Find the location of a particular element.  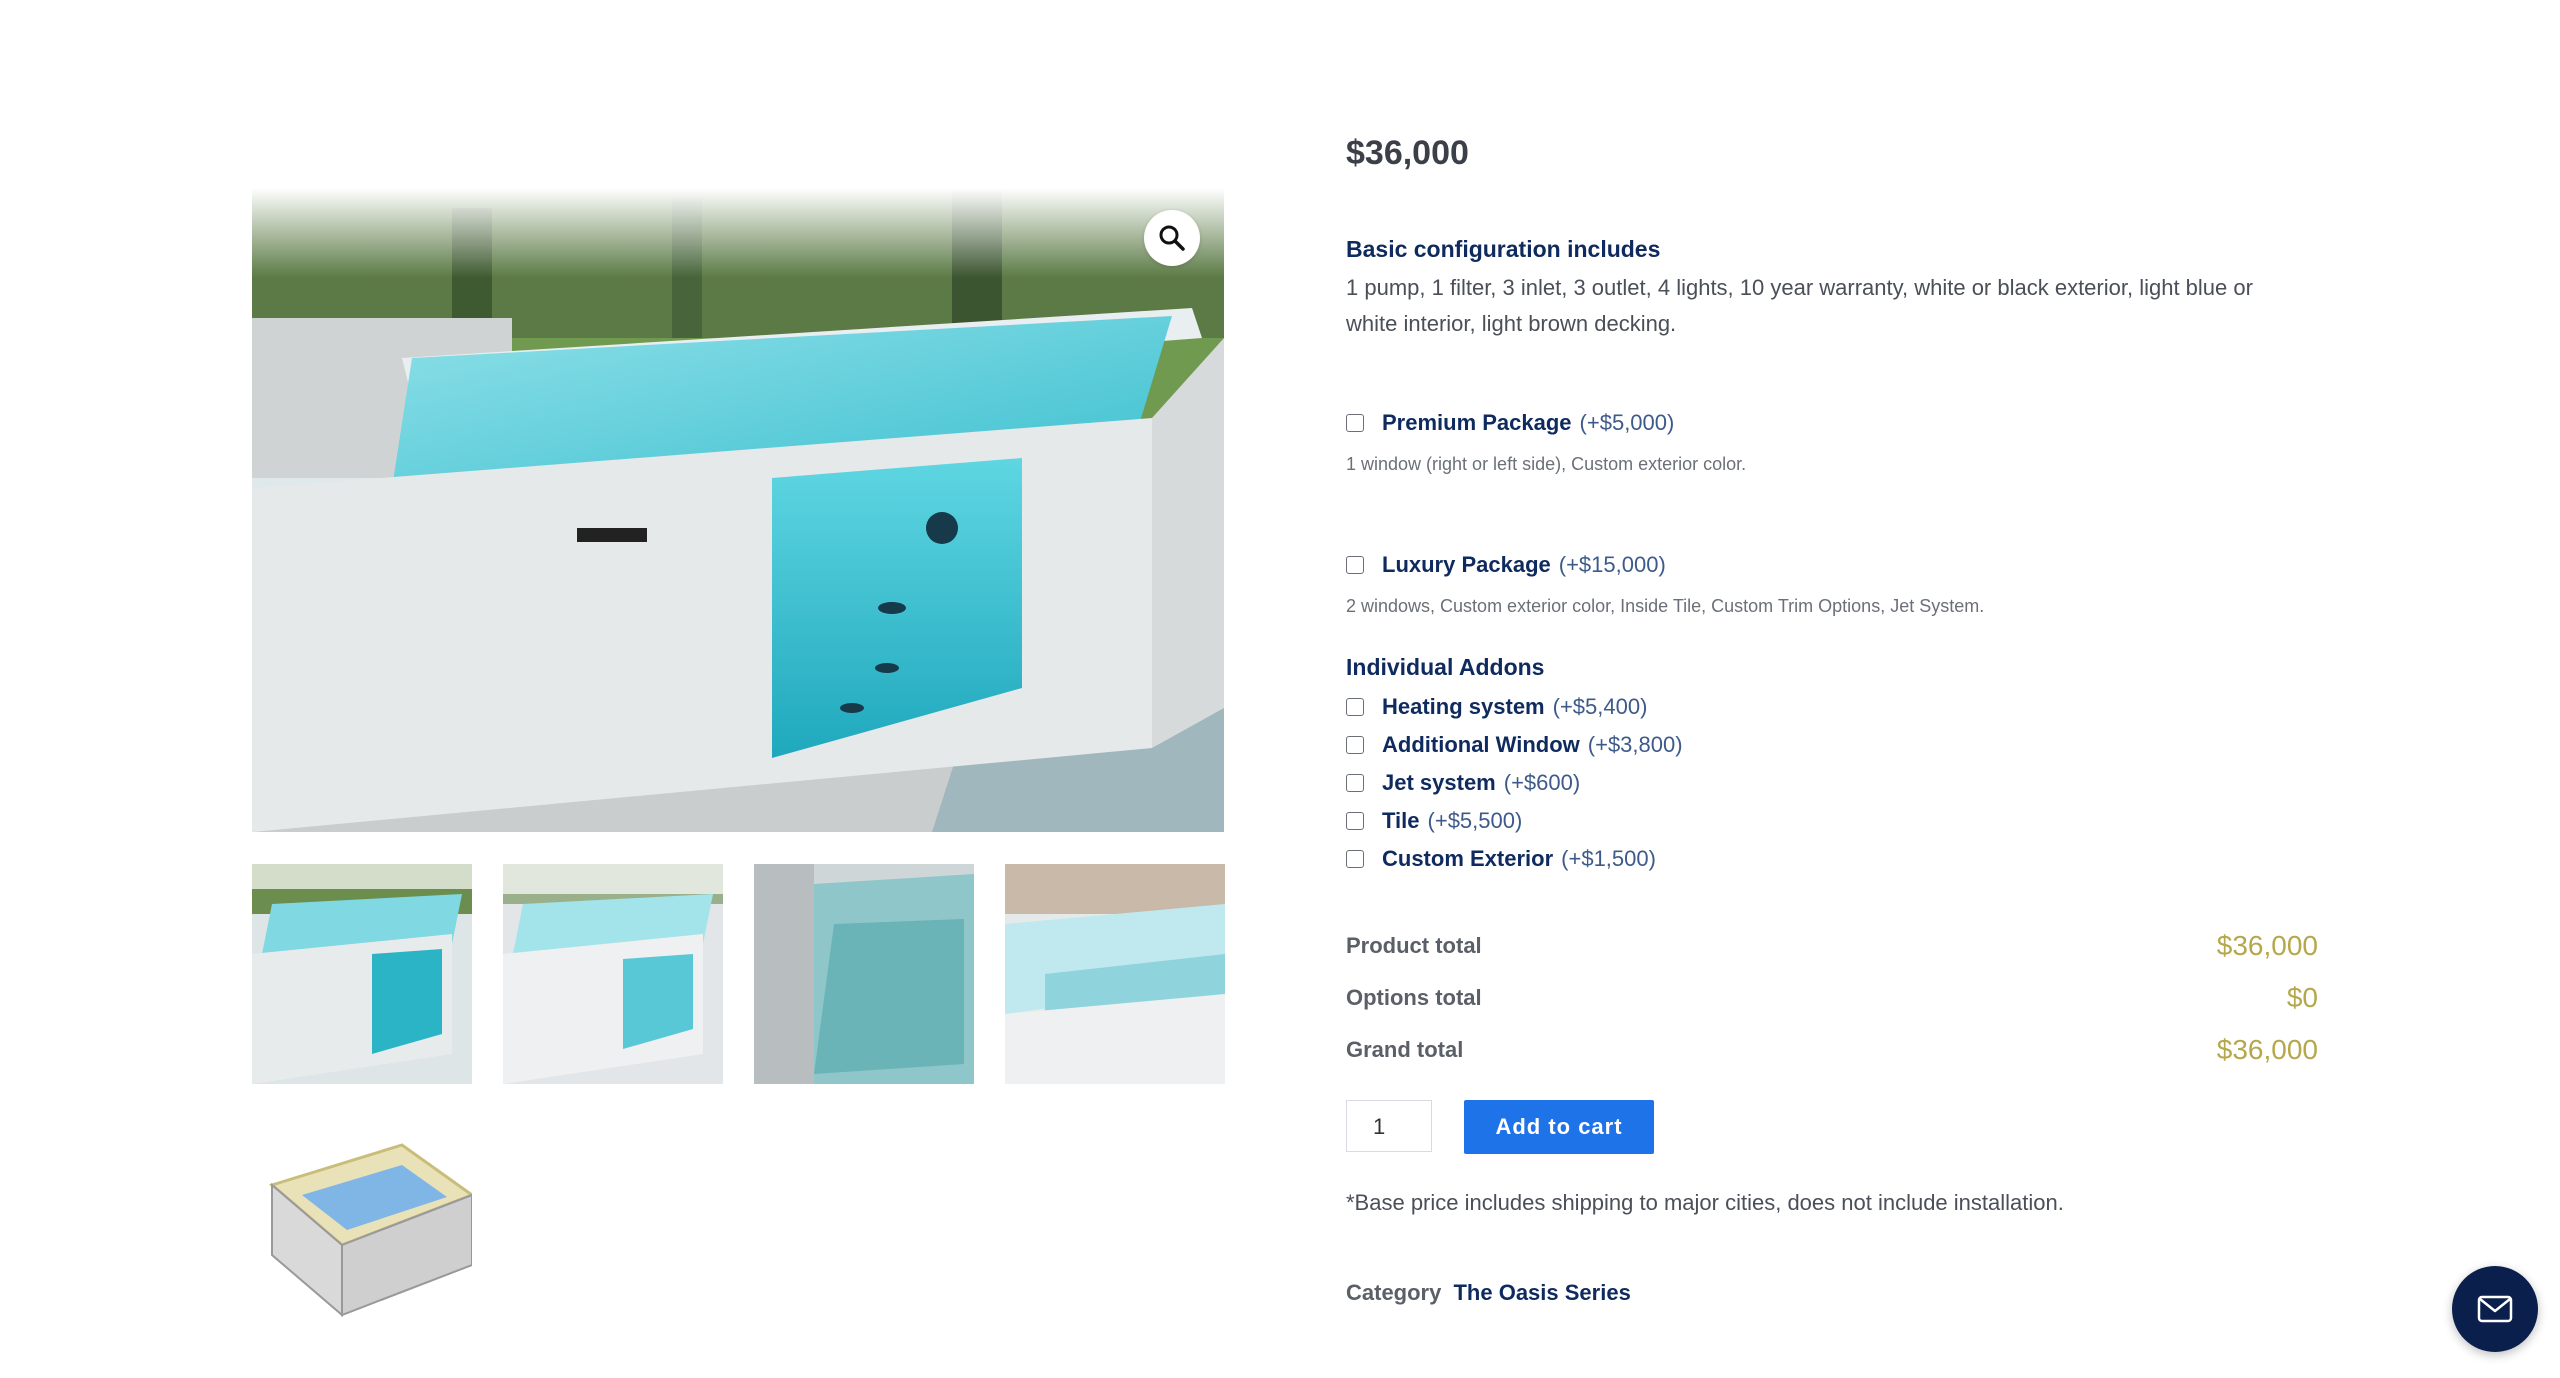

addons-title: Individual Addons is located at coordinates (1445, 667).